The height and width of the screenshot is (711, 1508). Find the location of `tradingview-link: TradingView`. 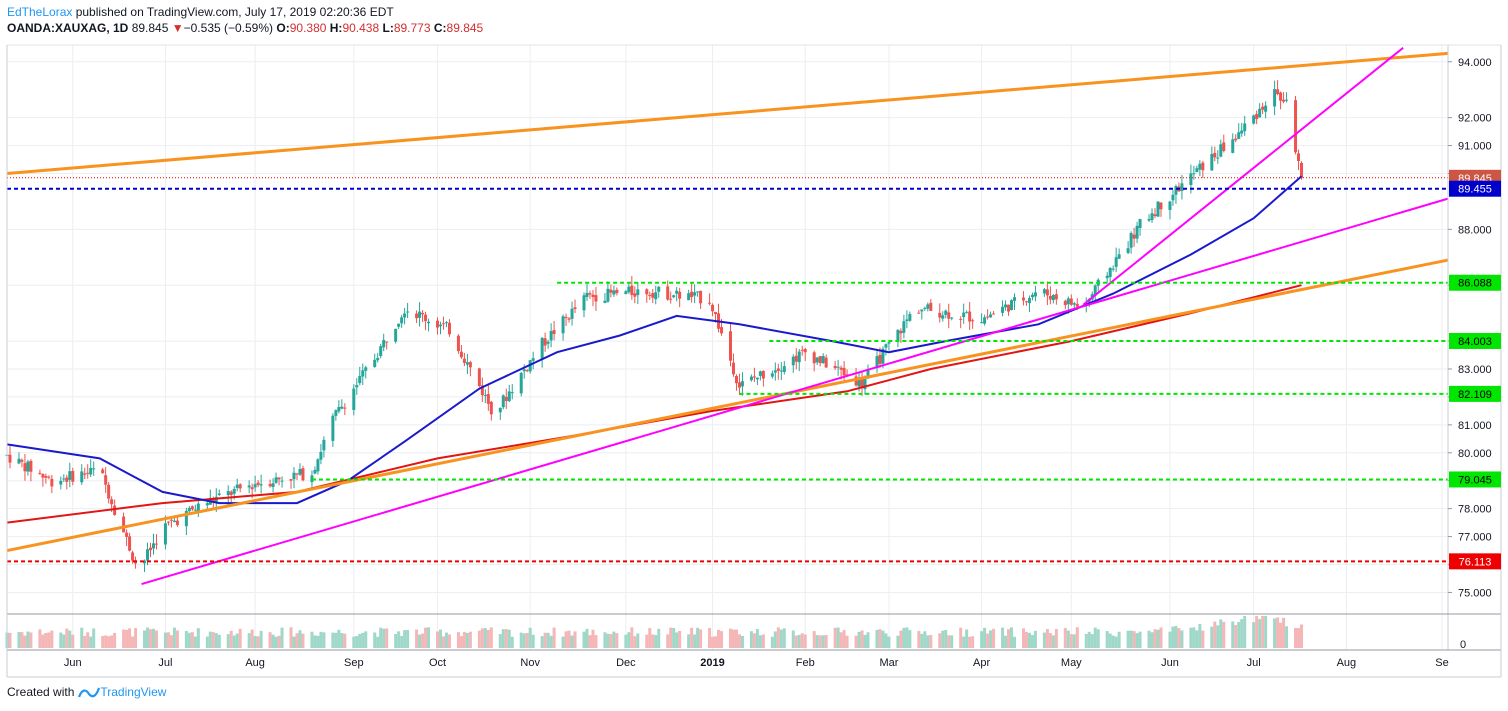

tradingview-link: TradingView is located at coordinates (122, 692).